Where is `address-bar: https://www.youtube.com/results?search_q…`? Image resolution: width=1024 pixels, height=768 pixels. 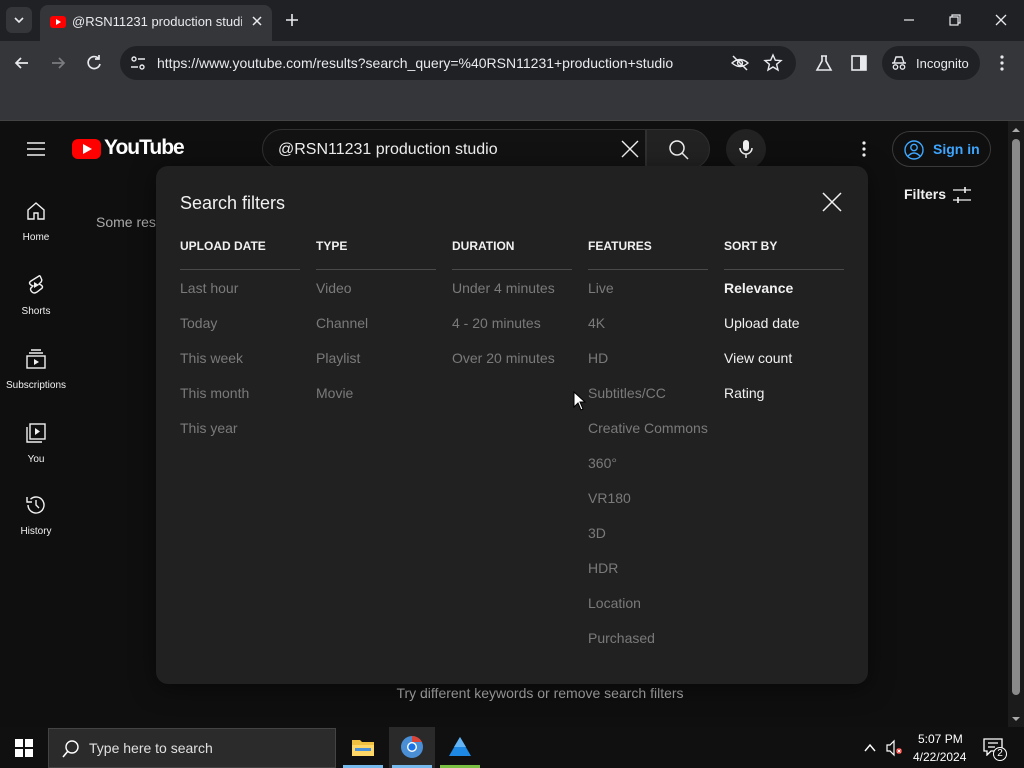 address-bar: https://www.youtube.com/results?search_q… is located at coordinates (458, 63).